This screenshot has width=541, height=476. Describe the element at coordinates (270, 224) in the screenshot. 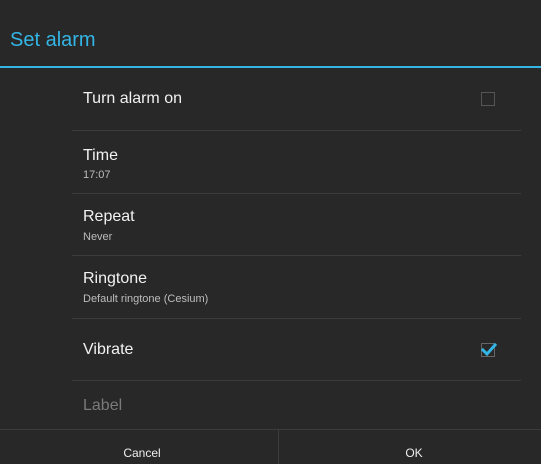

I see `repeat-row: Repeat Never` at that location.